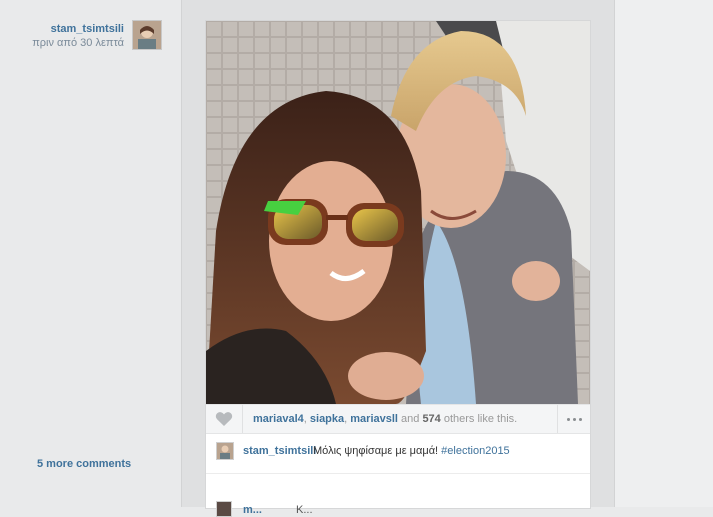 The image size is (713, 517). What do you see at coordinates (87, 29) in the screenshot?
I see `author-username-link: stam_tsimtsili` at bounding box center [87, 29].